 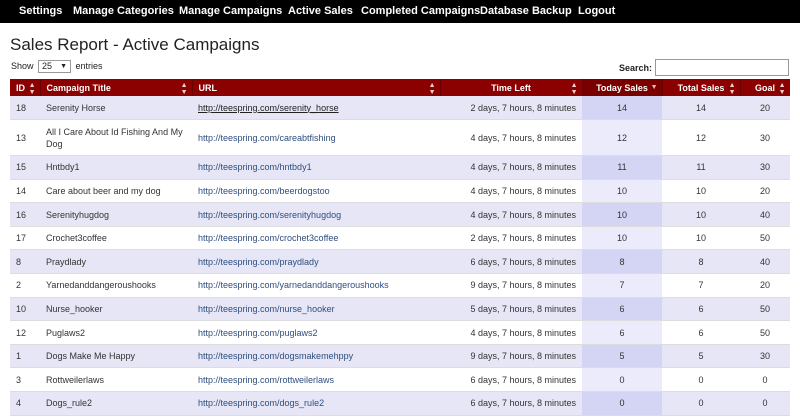 I want to click on cell-url: http://teespring.com/rottweilerlaws, so click(x=316, y=380).